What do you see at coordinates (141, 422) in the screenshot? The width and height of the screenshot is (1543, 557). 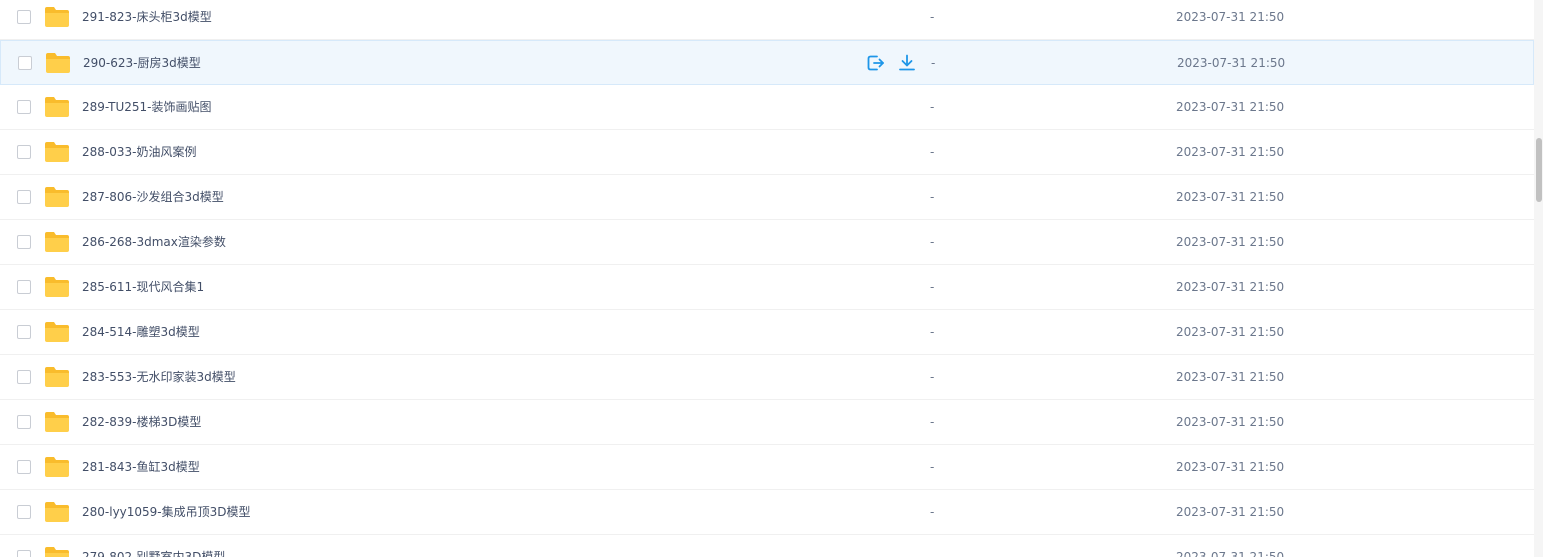 I see `file-name: 282-839-楼梯3D模型` at bounding box center [141, 422].